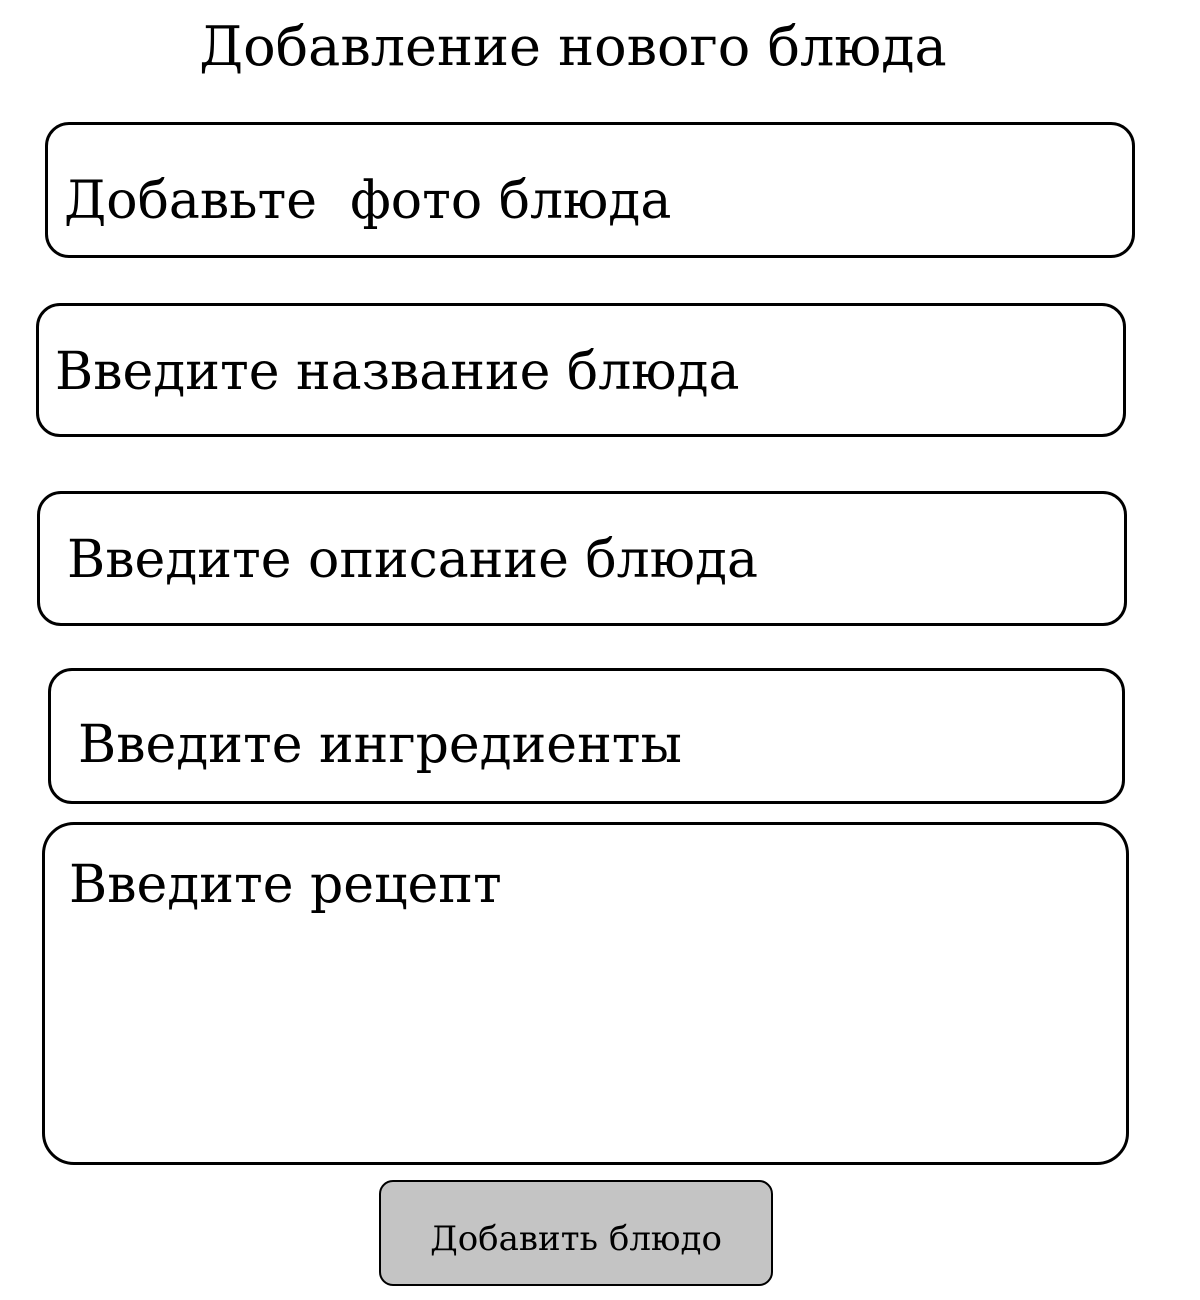  What do you see at coordinates (576, 1233) in the screenshot?
I see `add-dish-button: Добавить блюдо` at bounding box center [576, 1233].